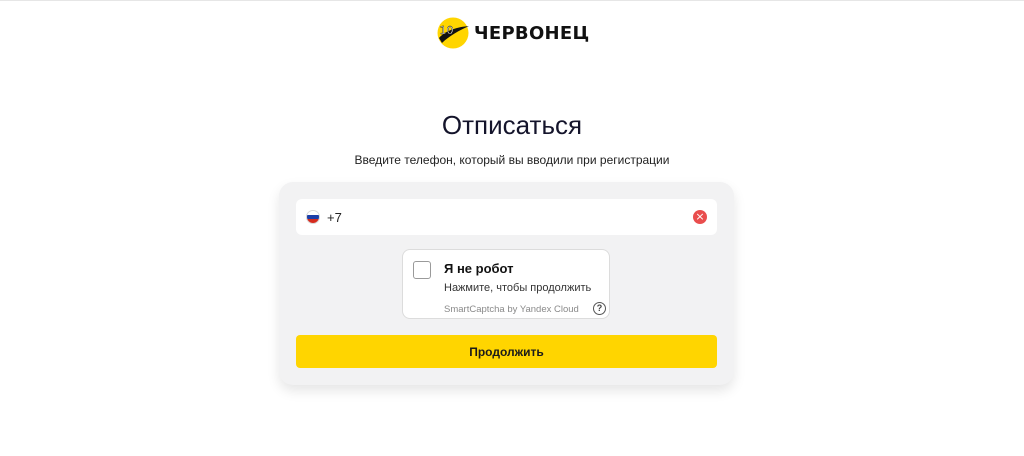 This screenshot has width=1024, height=456. I want to click on logo-numeral: 10, so click(447, 30).